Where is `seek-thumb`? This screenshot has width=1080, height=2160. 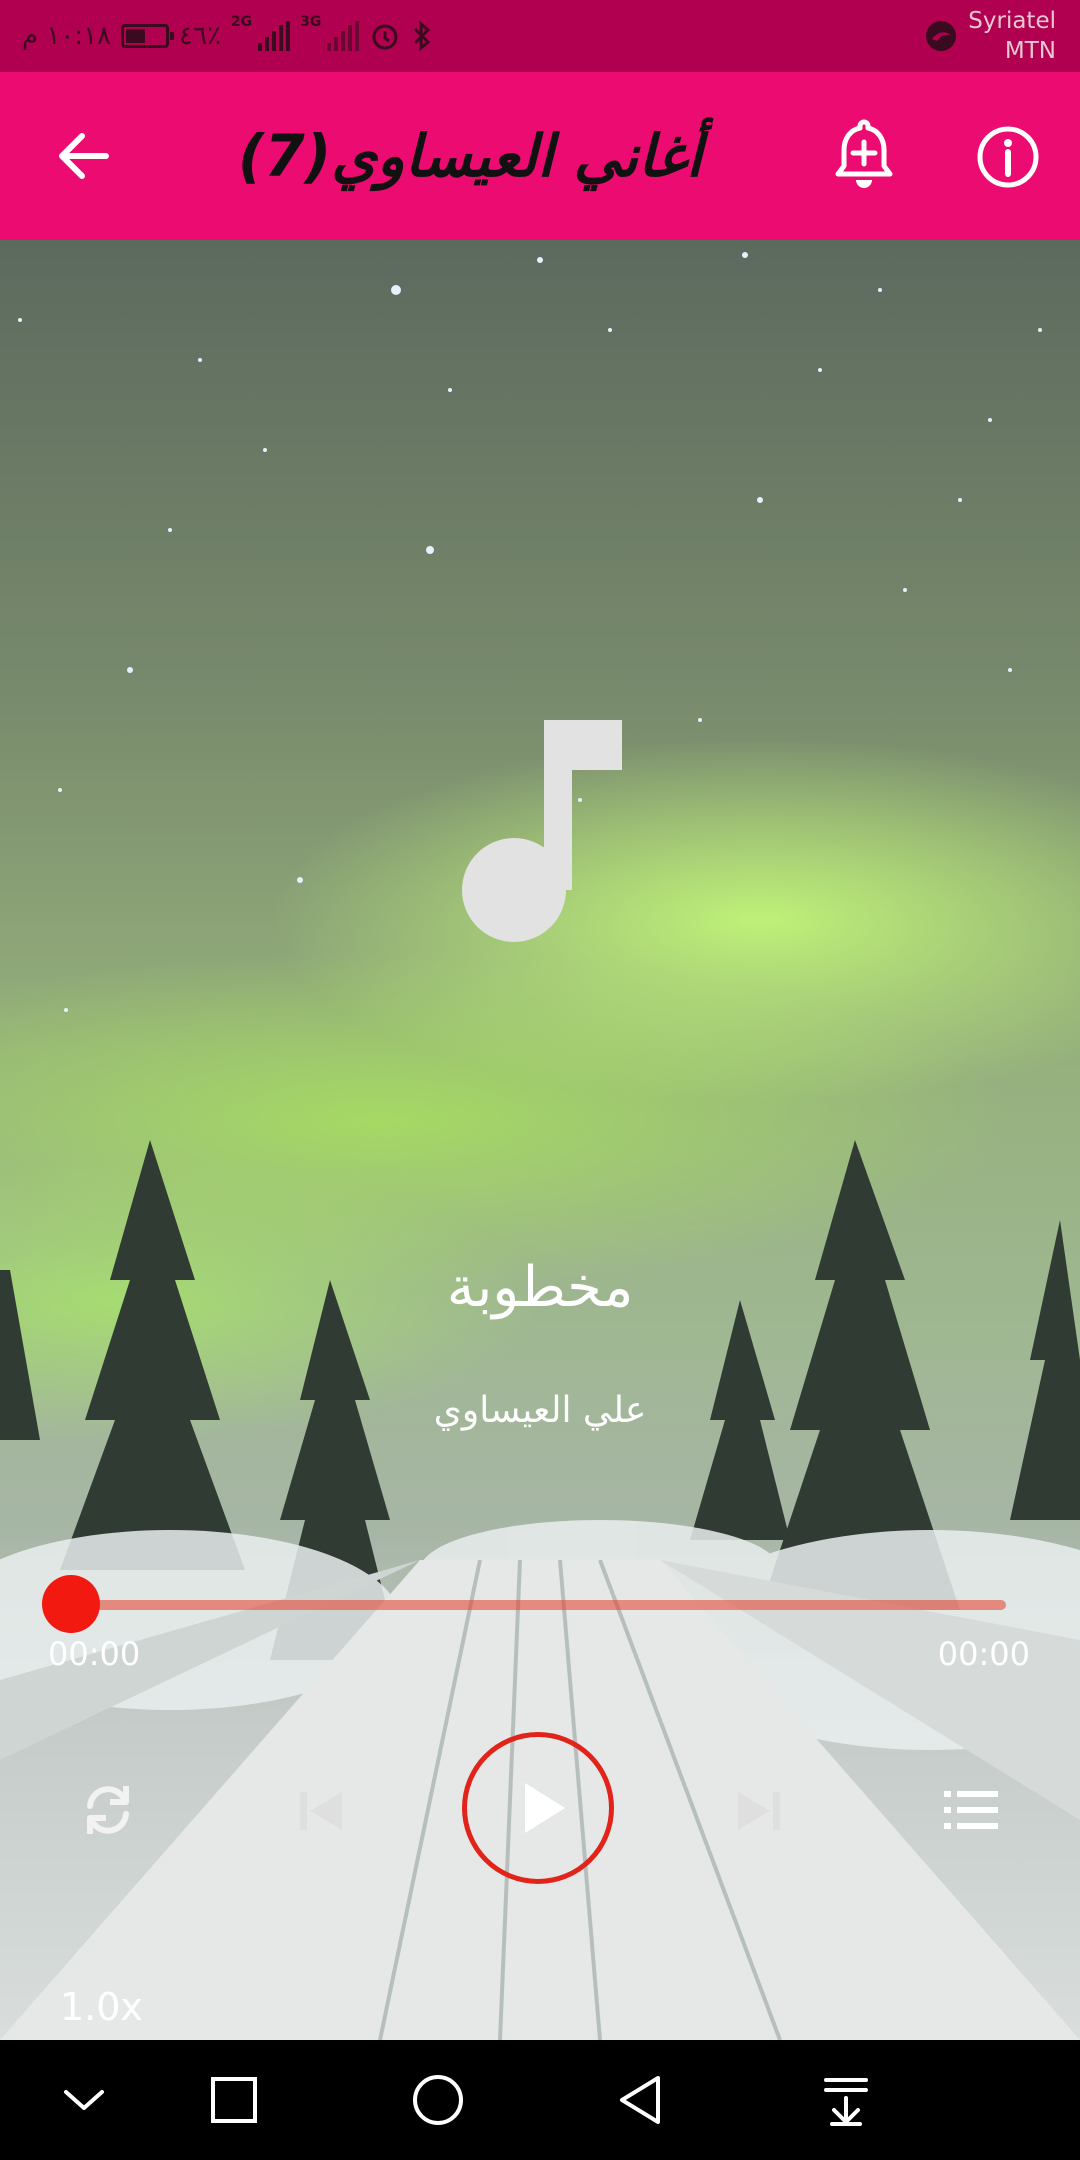
seek-thumb is located at coordinates (71, 1604).